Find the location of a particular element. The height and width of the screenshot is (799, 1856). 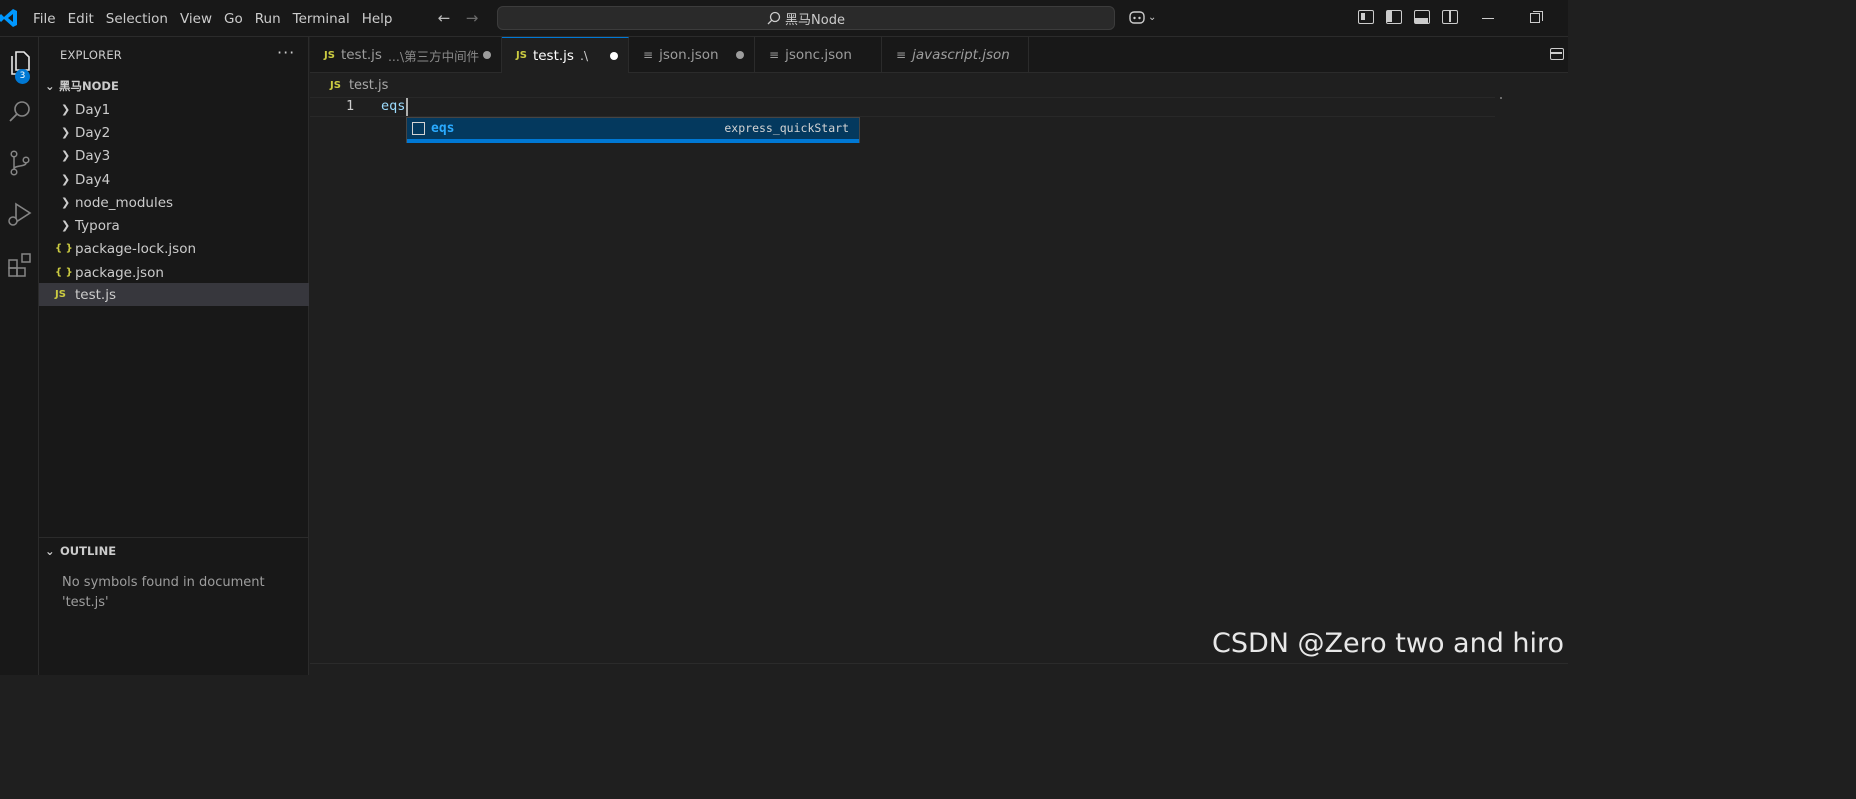

workspace-folder-label: 黑马NODE is located at coordinates (89, 86).